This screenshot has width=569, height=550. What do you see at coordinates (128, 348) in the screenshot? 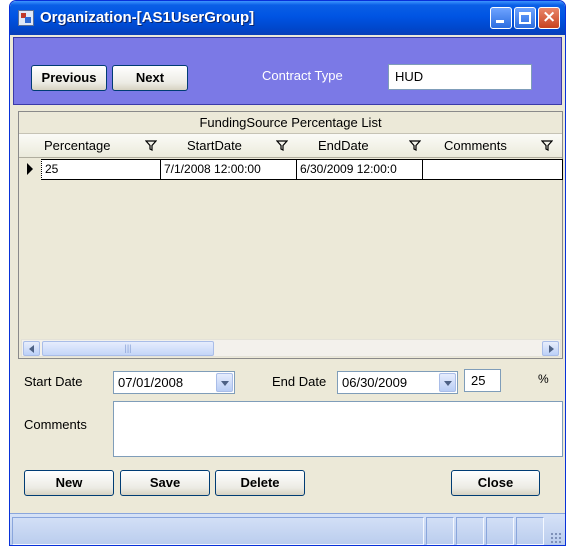
I see `scroll-thumb: |||` at bounding box center [128, 348].